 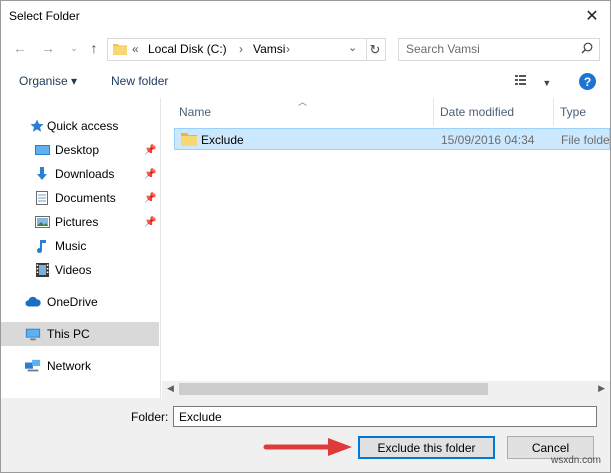 I want to click on address-bar: « Local Disk (C:) › Vamsi › ⌄, so click(x=237, y=49).